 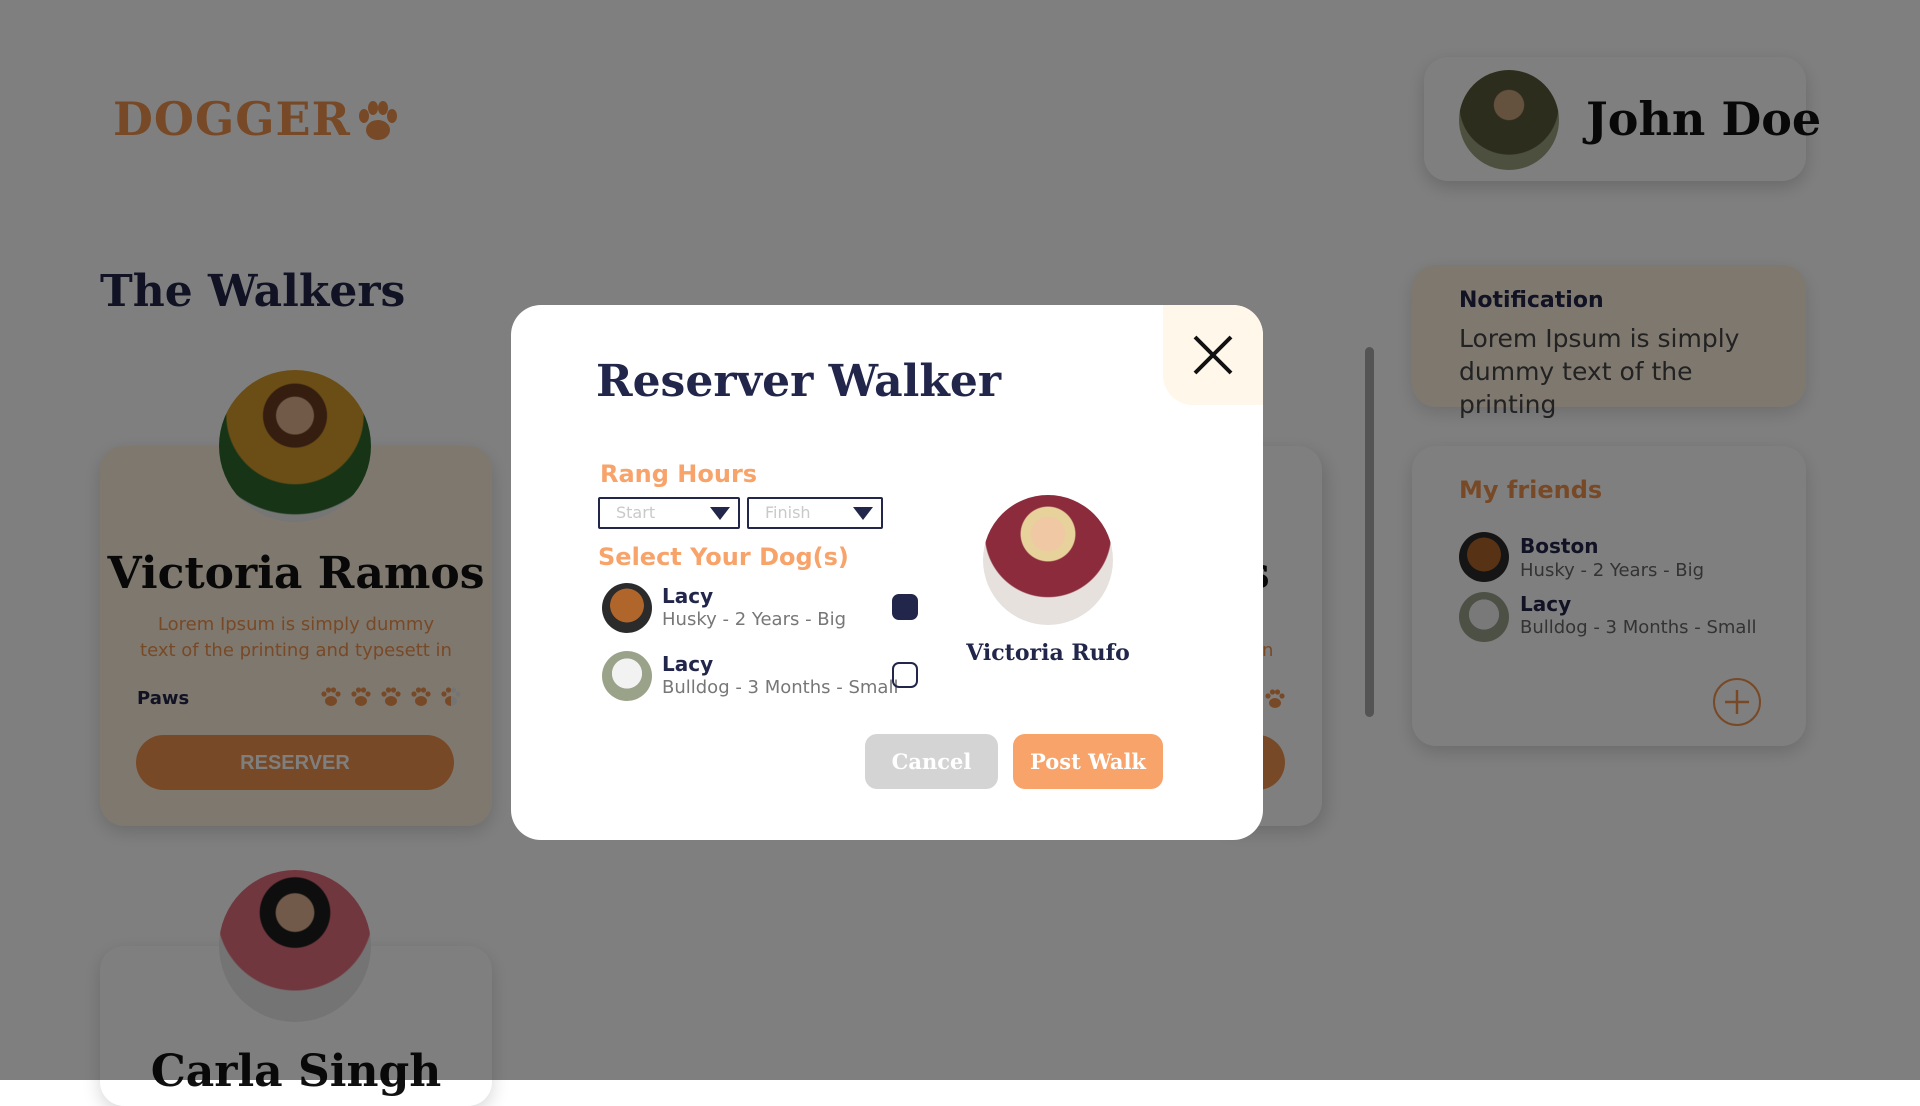 What do you see at coordinates (679, 474) in the screenshot?
I see `rang-hours-label: Rang Hours` at bounding box center [679, 474].